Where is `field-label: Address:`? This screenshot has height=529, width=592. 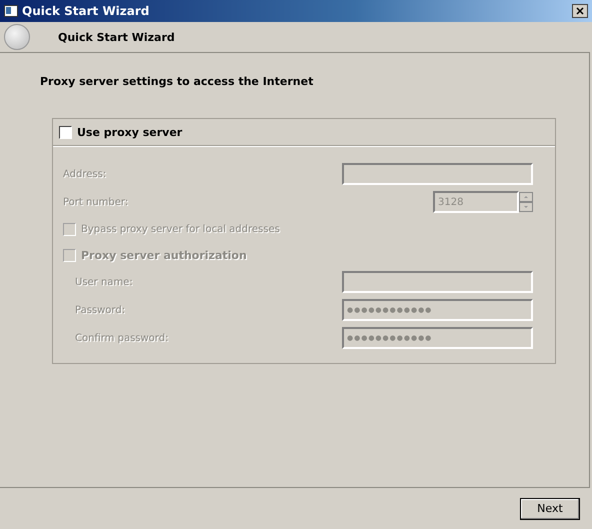
field-label: Address: is located at coordinates (84, 174).